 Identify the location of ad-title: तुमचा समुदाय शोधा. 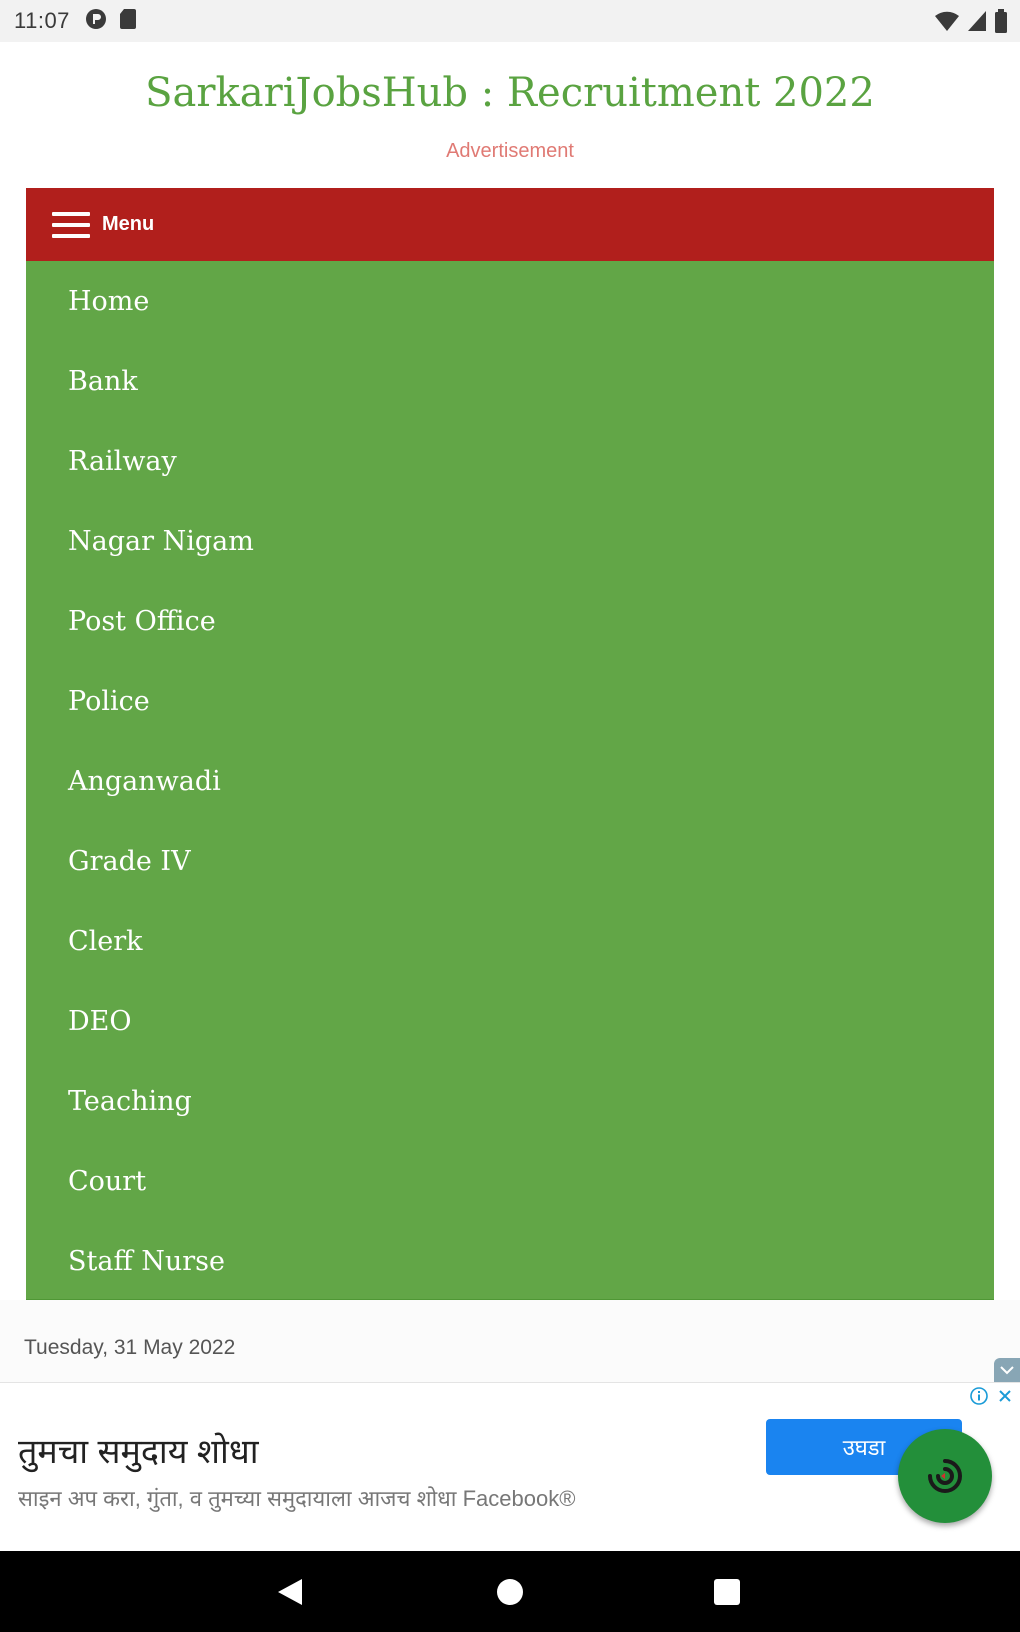
(138, 1450).